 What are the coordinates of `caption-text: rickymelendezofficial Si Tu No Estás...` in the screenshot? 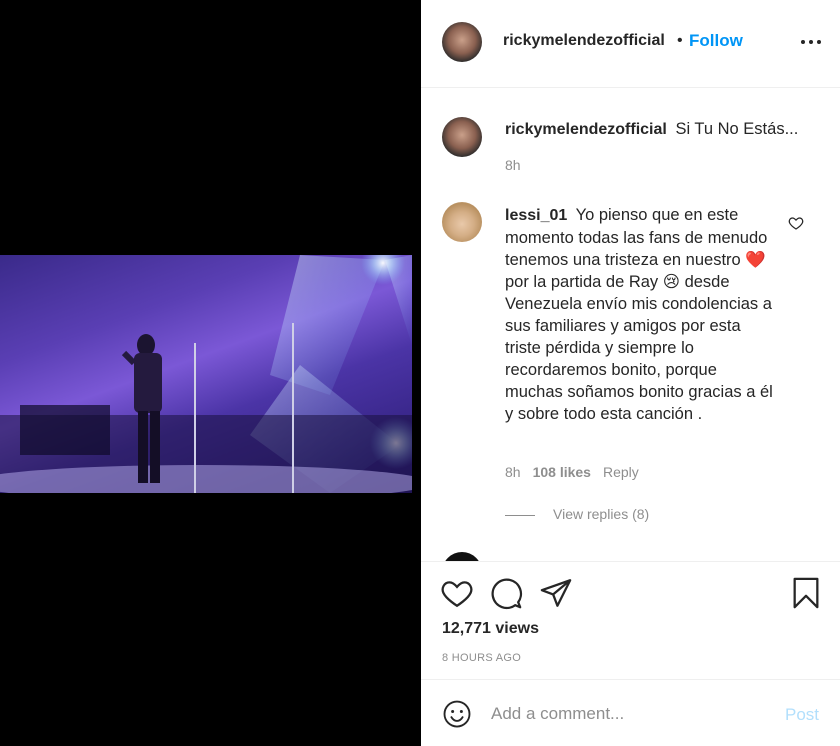 It's located at (665, 129).